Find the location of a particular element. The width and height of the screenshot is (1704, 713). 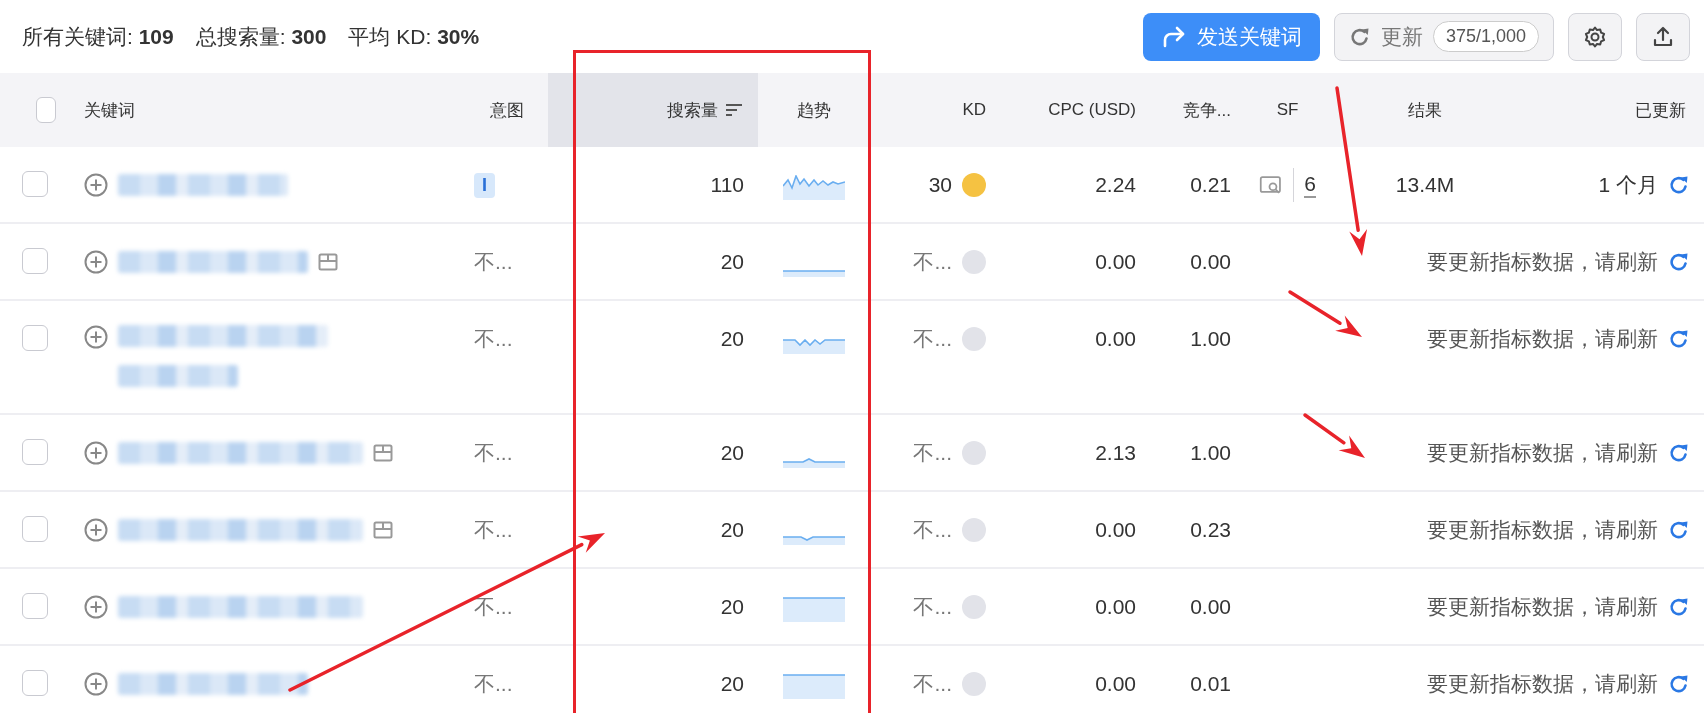

intent-badge: I is located at coordinates (484, 185).